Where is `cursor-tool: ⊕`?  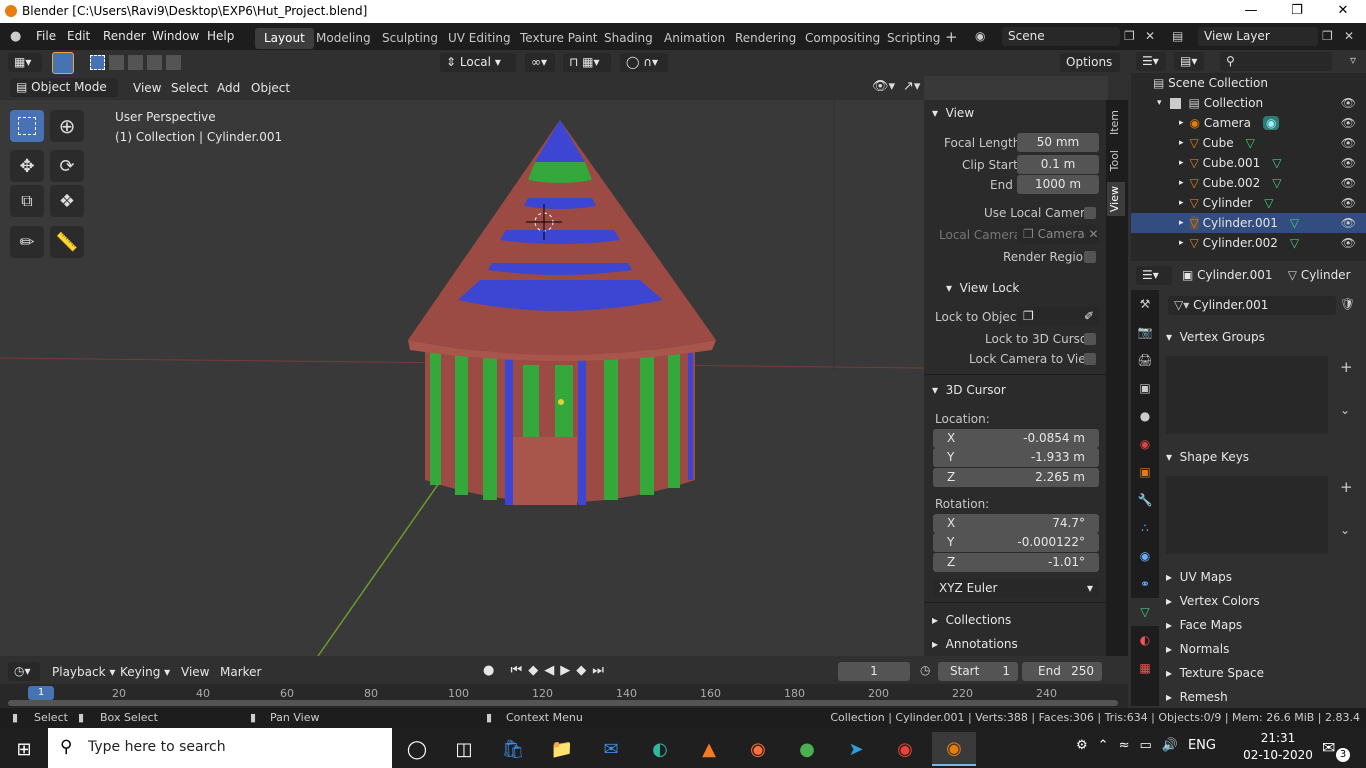
cursor-tool: ⊕ is located at coordinates (67, 126).